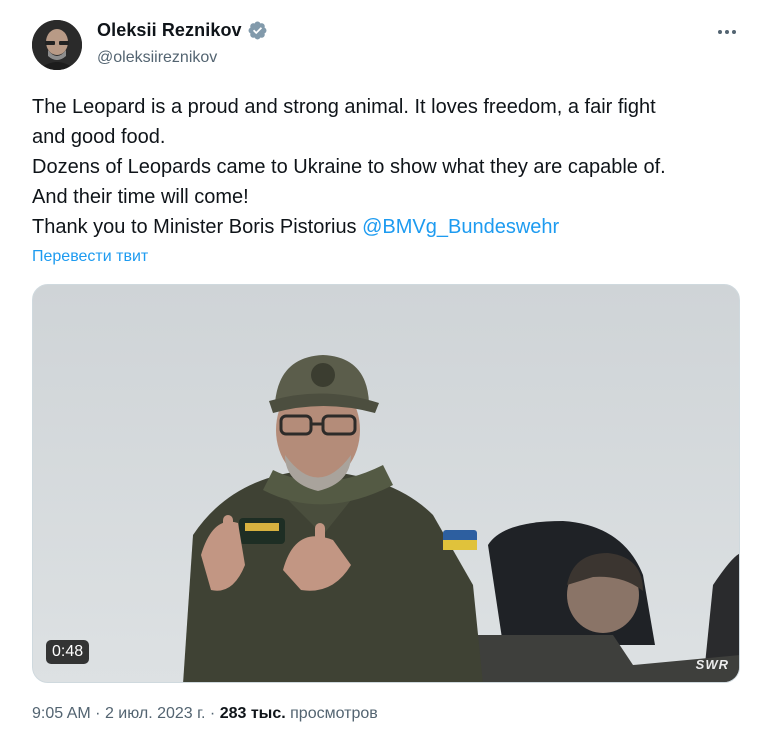 This screenshot has width=758, height=737. I want to click on author-row: Oleksii Reznikov, so click(182, 30).